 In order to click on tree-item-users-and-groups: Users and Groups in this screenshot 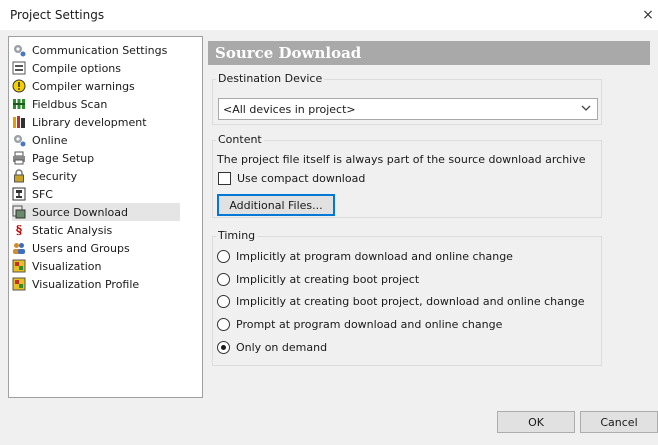, I will do `click(96, 248)`.